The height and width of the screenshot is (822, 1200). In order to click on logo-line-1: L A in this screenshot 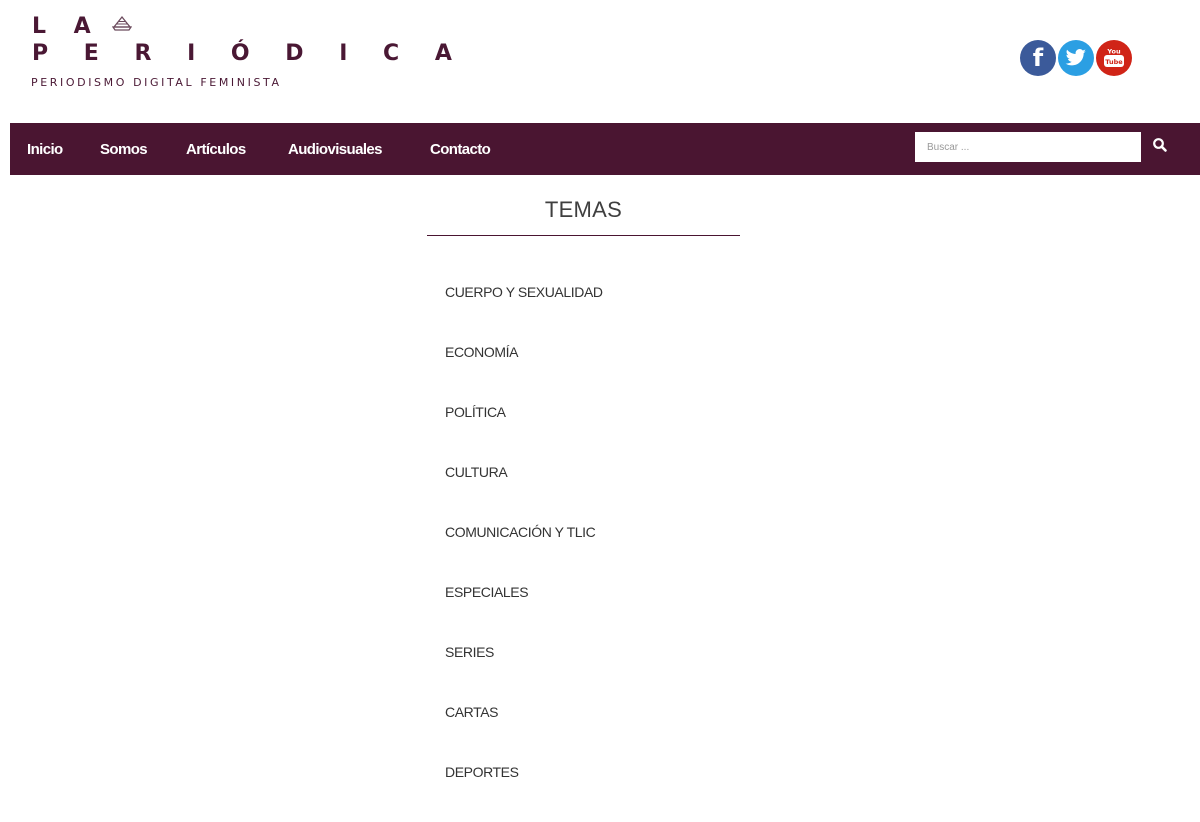, I will do `click(66, 26)`.